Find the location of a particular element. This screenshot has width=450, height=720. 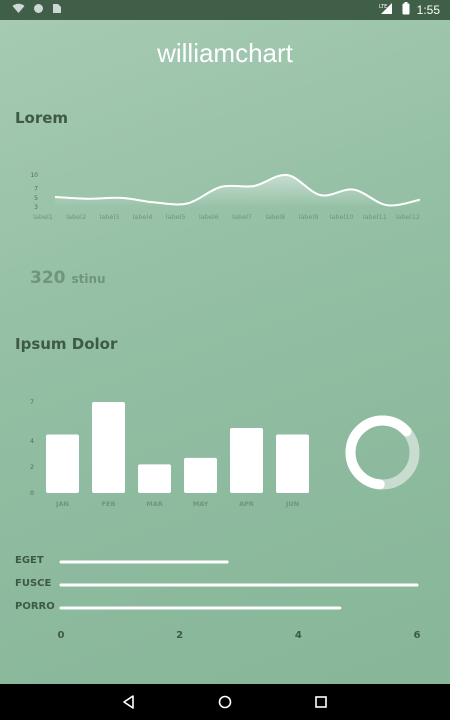

horizontal-bar-chart: 0 2 4 6 is located at coordinates (225, 597).